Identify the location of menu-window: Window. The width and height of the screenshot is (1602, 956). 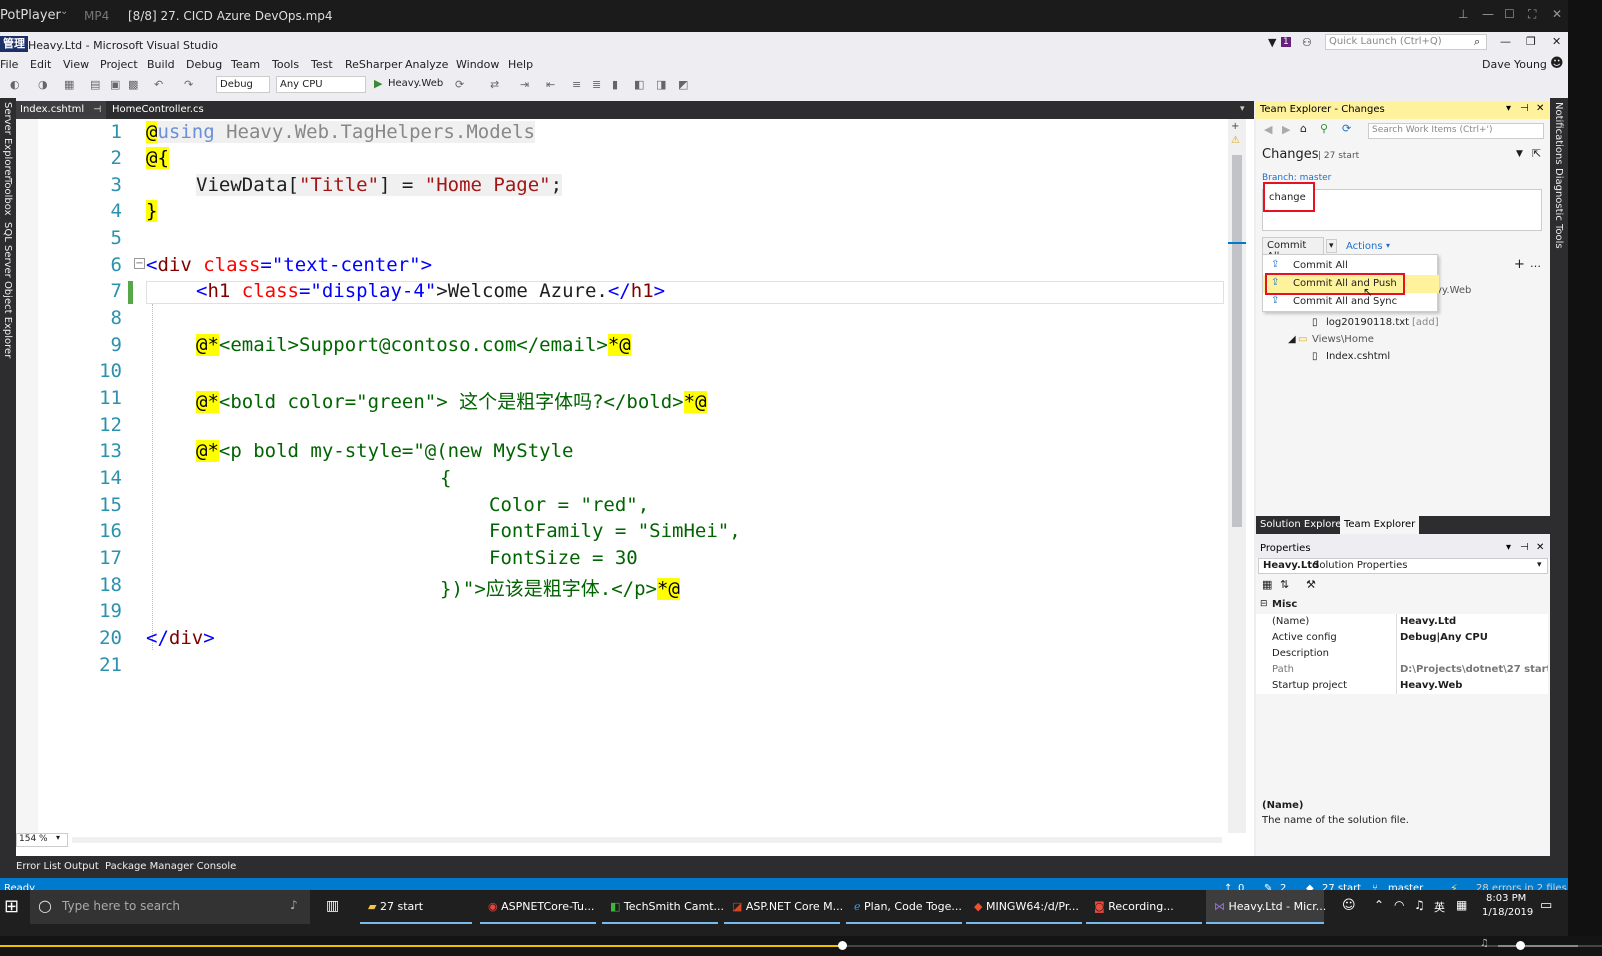
(477, 64).